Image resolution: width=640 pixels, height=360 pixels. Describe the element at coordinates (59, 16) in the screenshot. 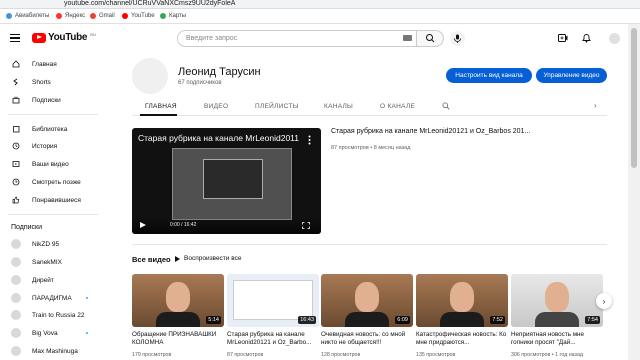

I see `yandex-icon` at that location.